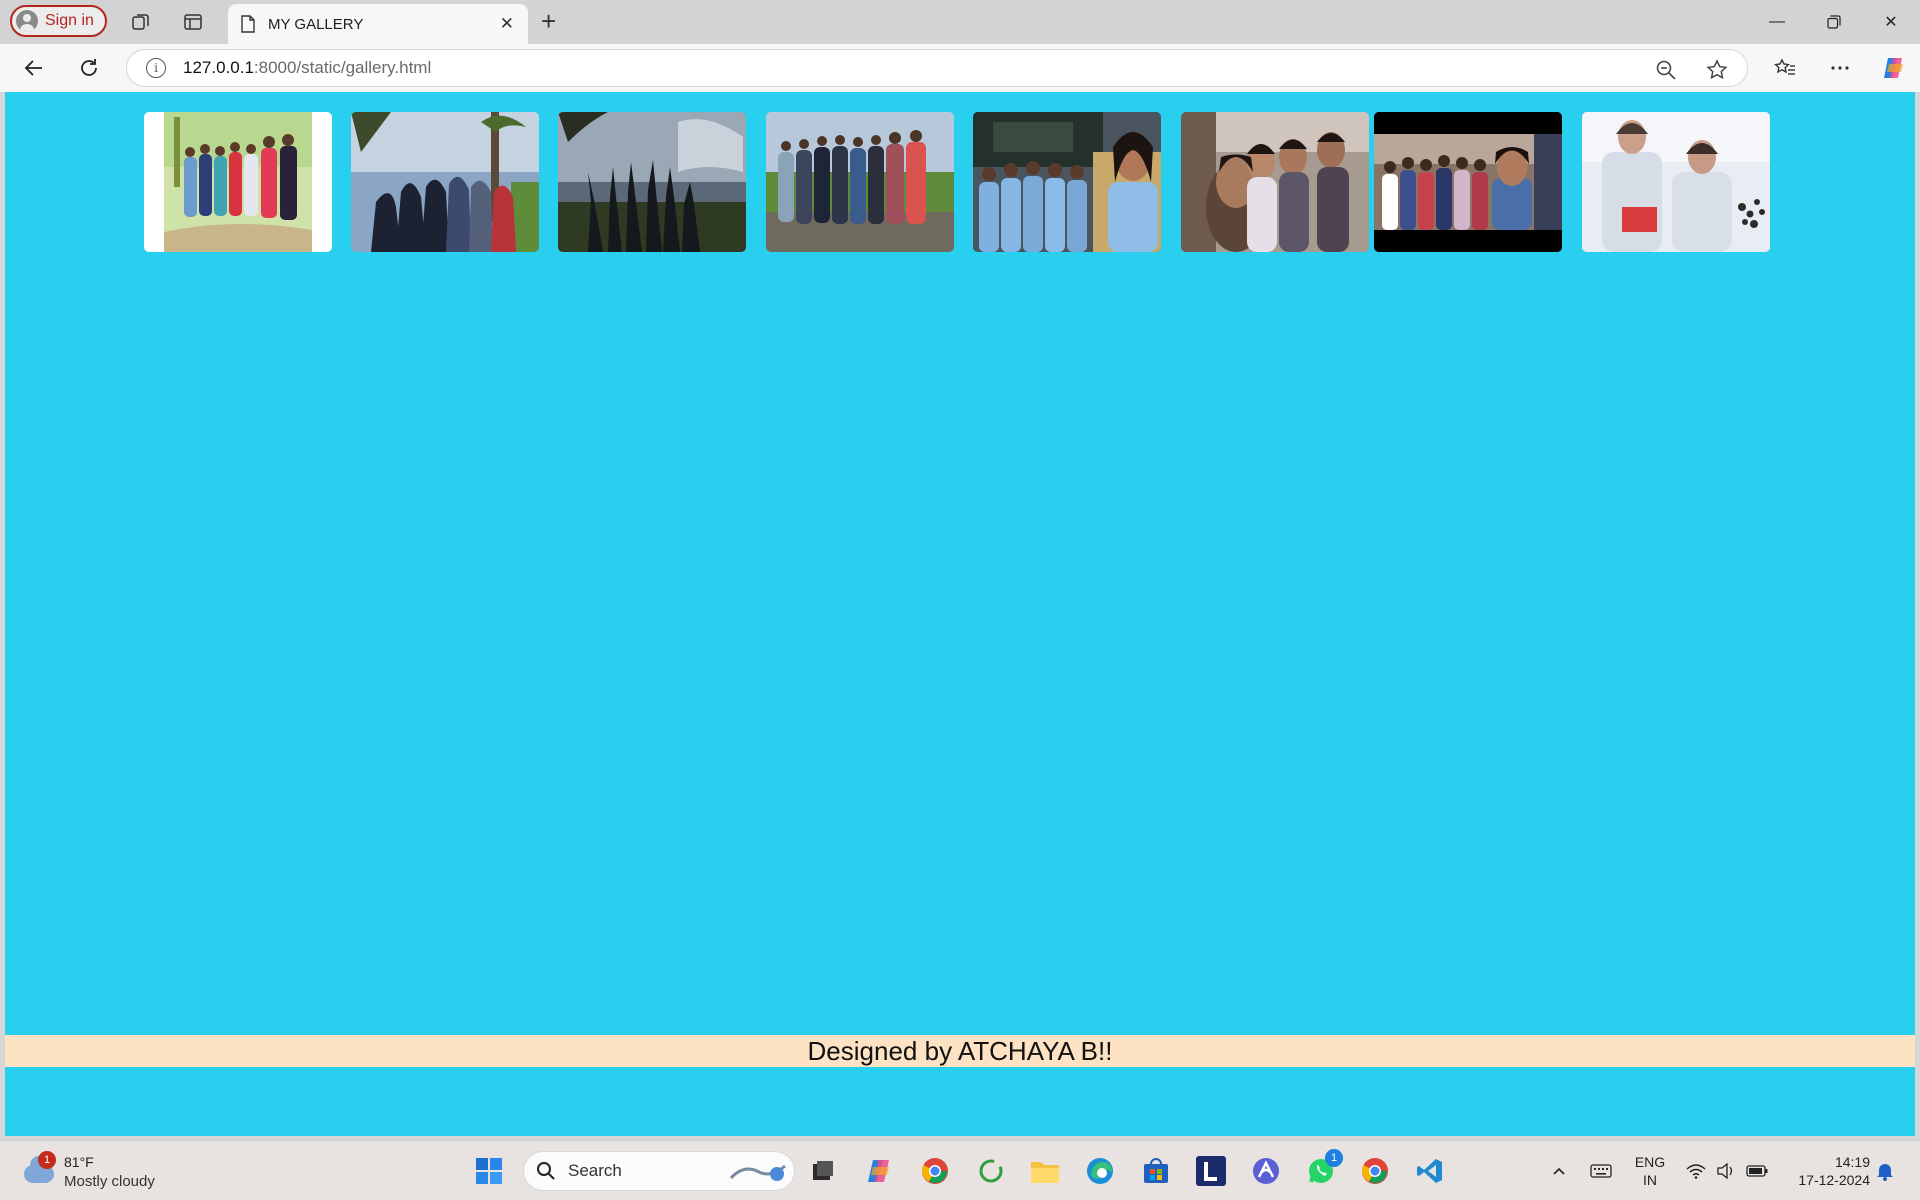 The height and width of the screenshot is (1200, 1920). What do you see at coordinates (1650, 1171) in the screenshot?
I see `input-language: ENG IN` at bounding box center [1650, 1171].